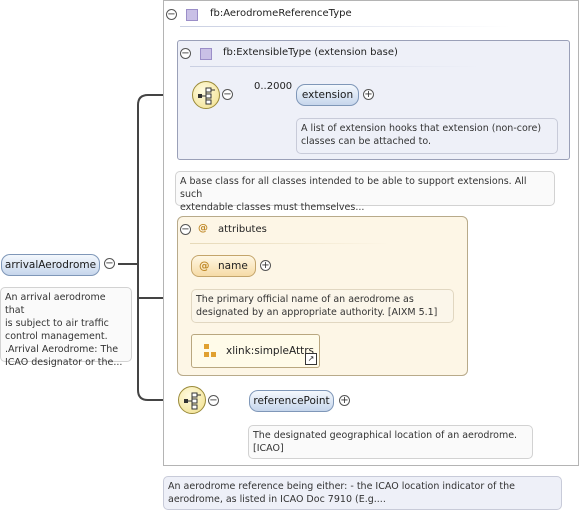 Image resolution: width=581 pixels, height=514 pixels. I want to click on sequence-collapse-icon: −, so click(227, 94).